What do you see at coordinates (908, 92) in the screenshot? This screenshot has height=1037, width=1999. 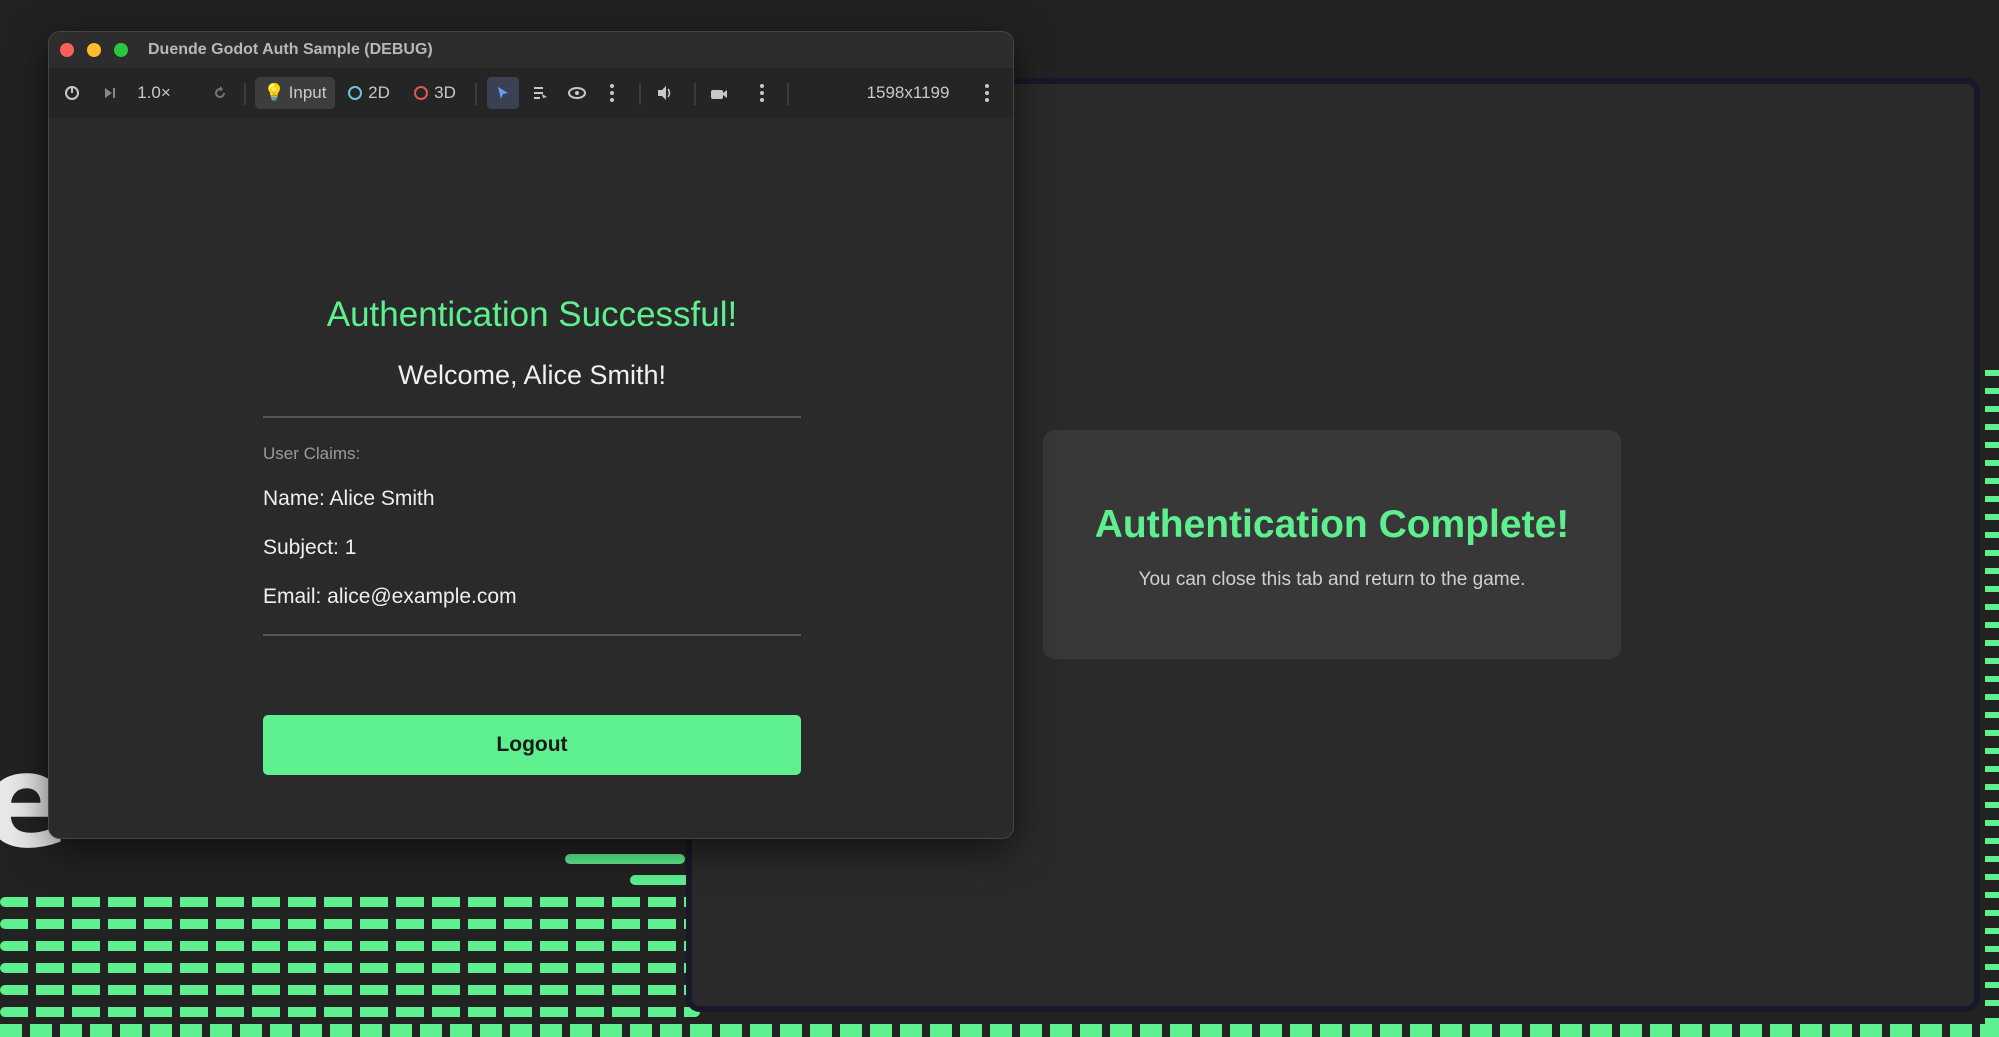 I see `resolution-label: 1598x1199` at bounding box center [908, 92].